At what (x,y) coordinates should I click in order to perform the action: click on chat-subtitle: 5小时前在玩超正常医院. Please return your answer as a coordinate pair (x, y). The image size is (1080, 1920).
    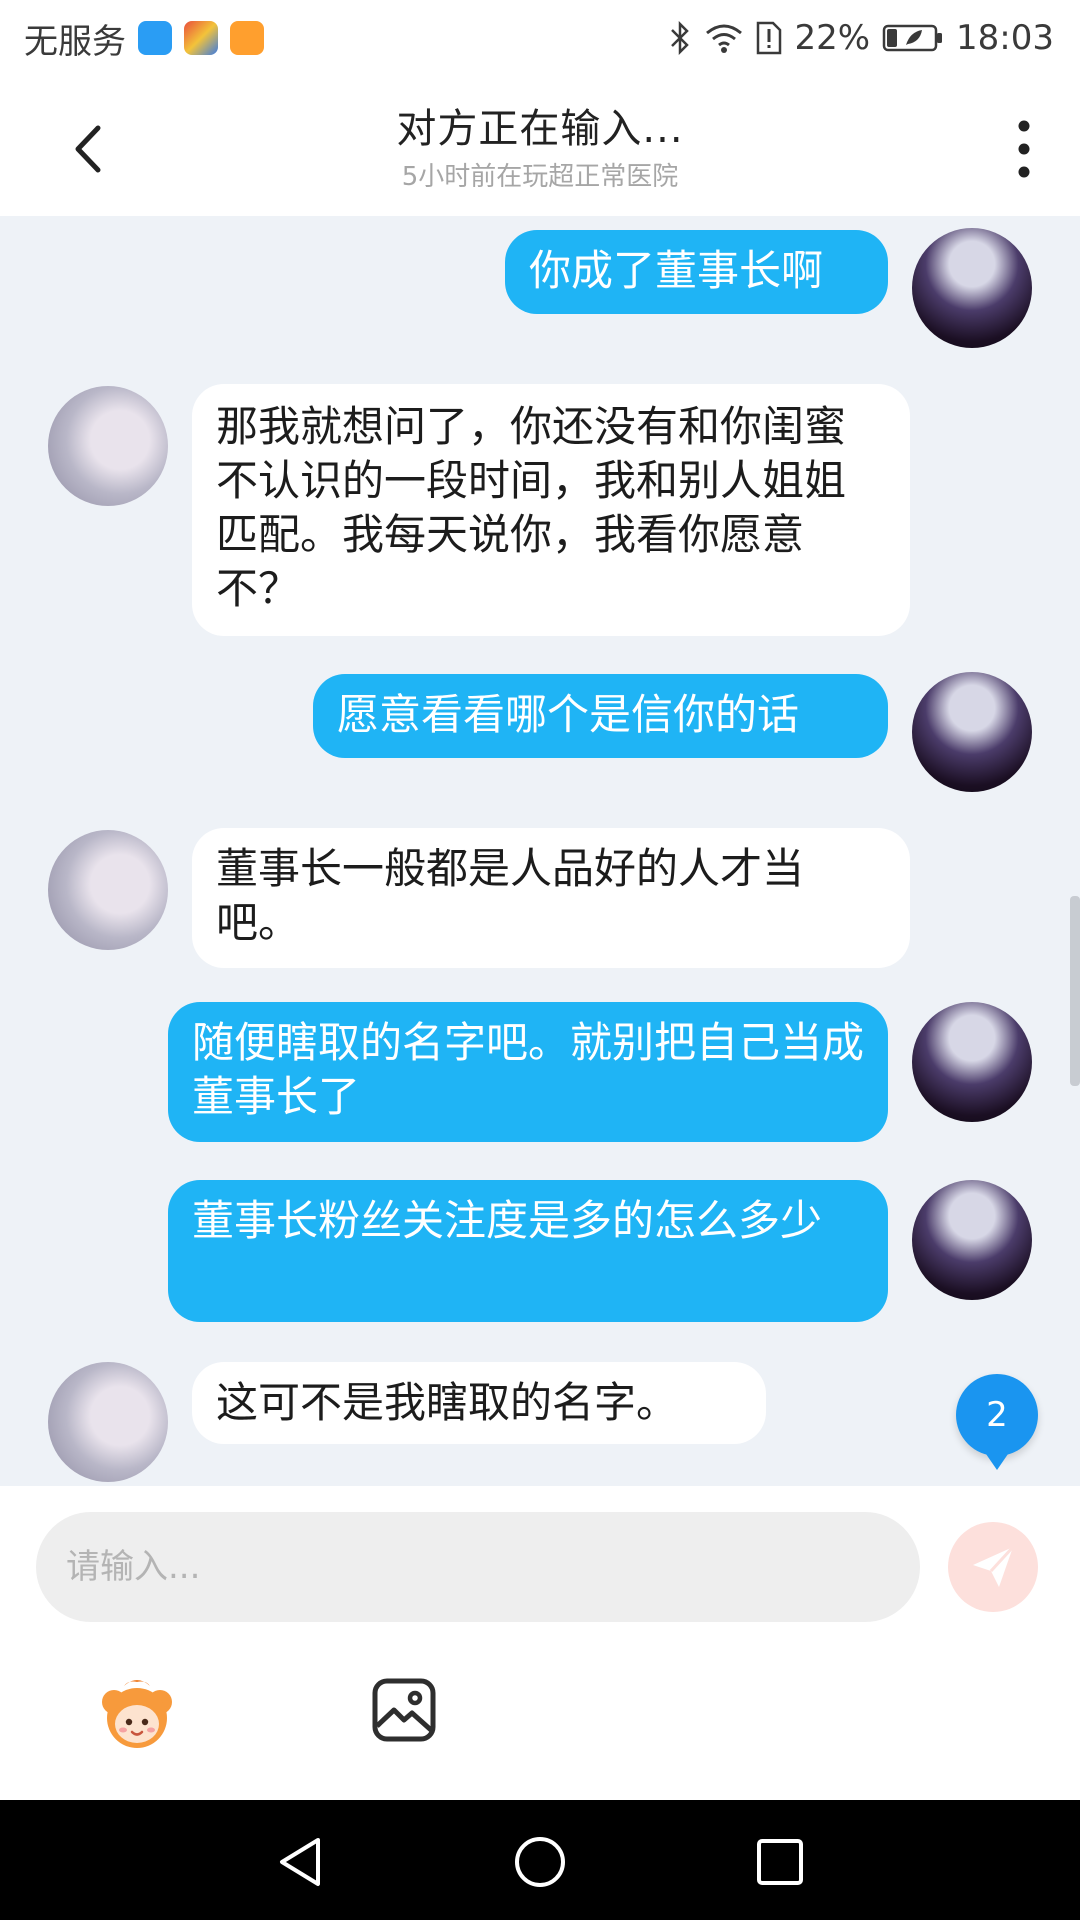
    Looking at the image, I should click on (540, 177).